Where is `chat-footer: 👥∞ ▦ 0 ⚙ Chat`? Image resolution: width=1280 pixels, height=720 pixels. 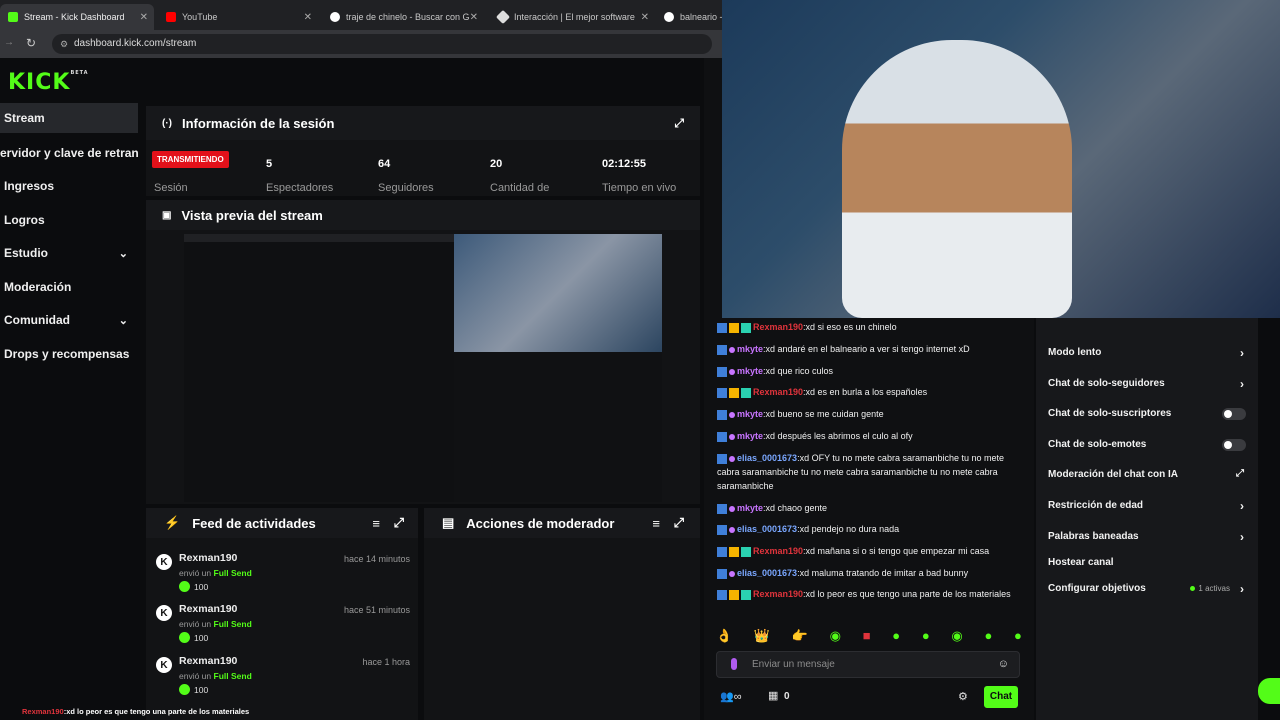 chat-footer: 👥∞ ▦ 0 ⚙ Chat is located at coordinates (870, 698).